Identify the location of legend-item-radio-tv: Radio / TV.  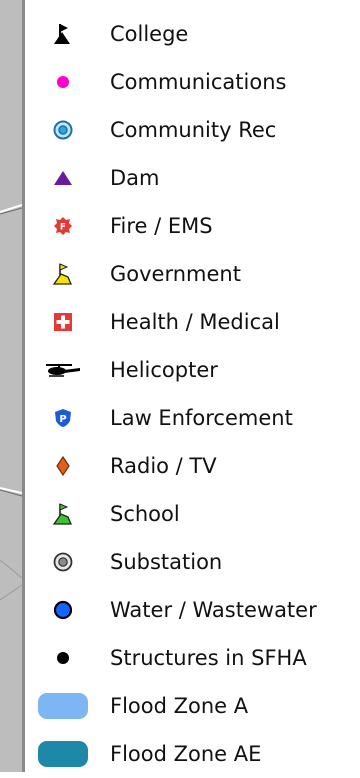
(192, 466).